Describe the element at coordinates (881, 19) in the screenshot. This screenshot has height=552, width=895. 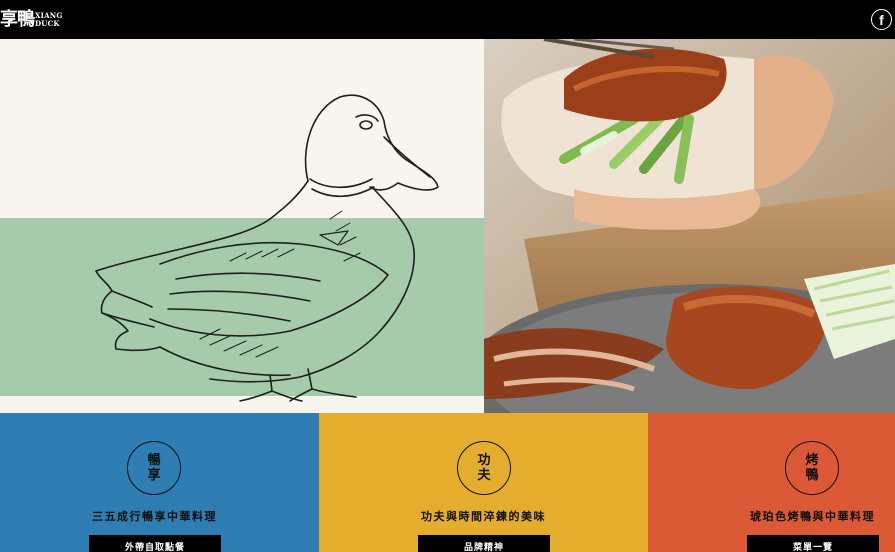
I see `facebook-icon: f` at that location.